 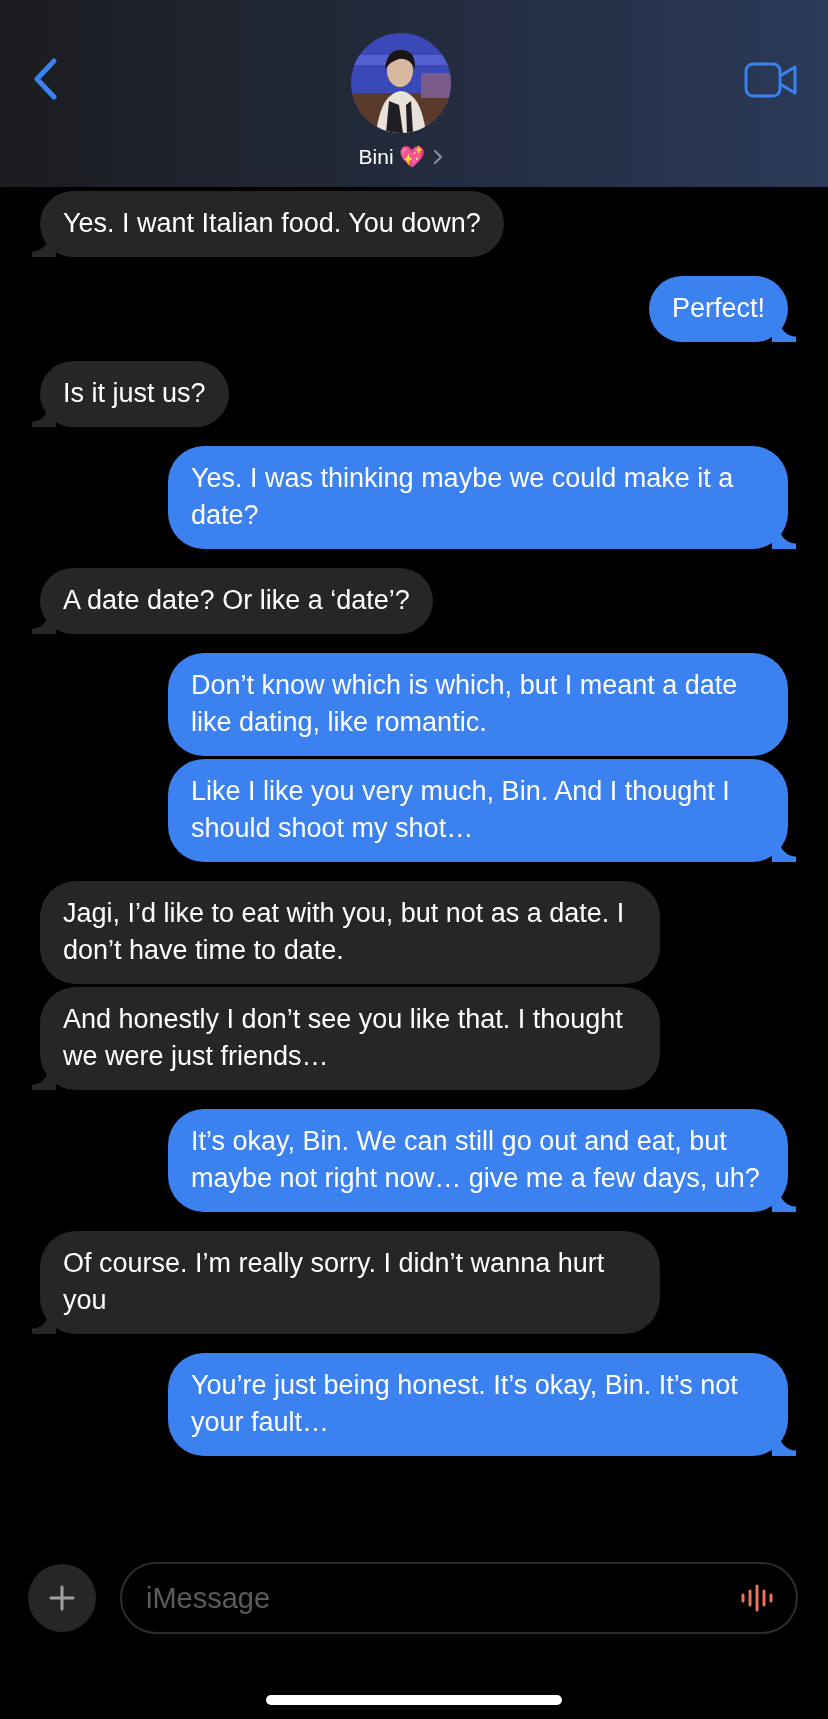 What do you see at coordinates (346, 932) in the screenshot?
I see `message-bubble: Jagi, I’d like to eat with you, but not as a date. I don’t have time to date.` at bounding box center [346, 932].